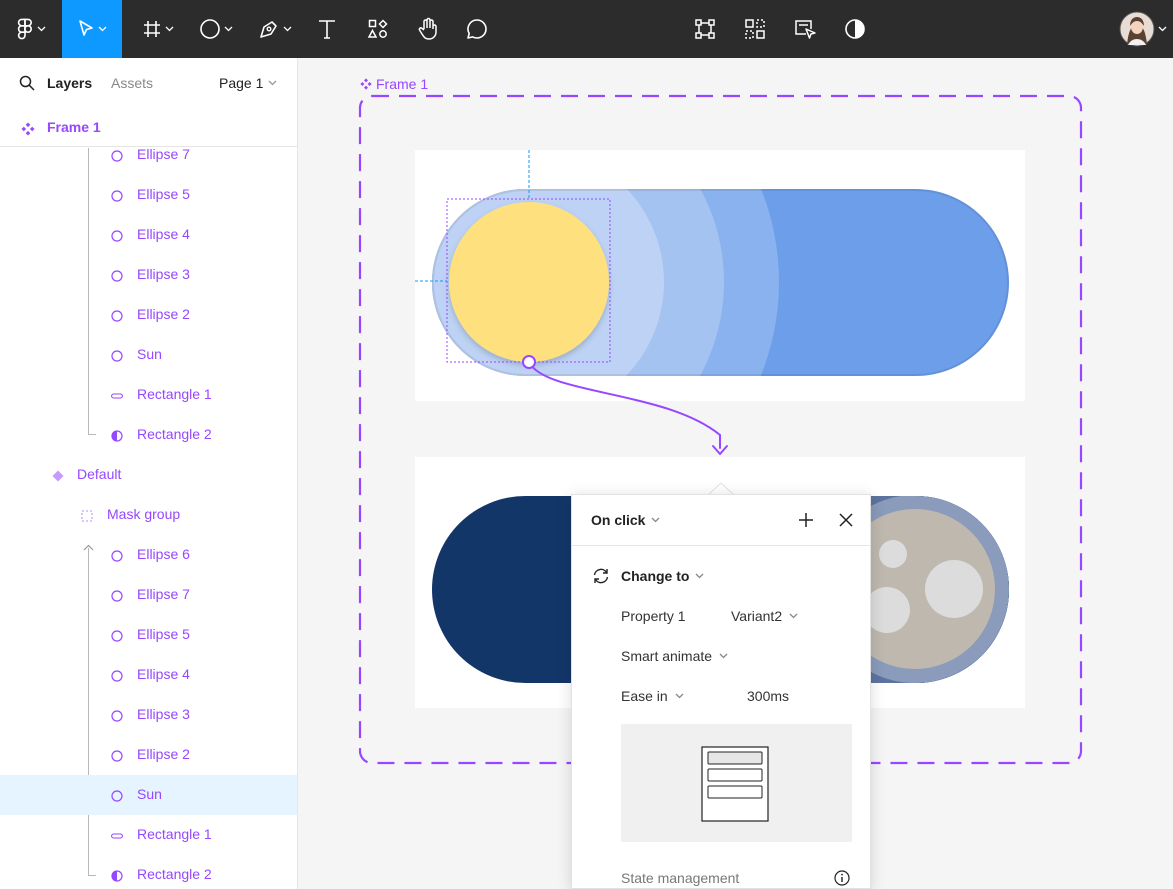 This screenshot has width=1173, height=889. I want to click on component-tool-button, so click(705, 29).